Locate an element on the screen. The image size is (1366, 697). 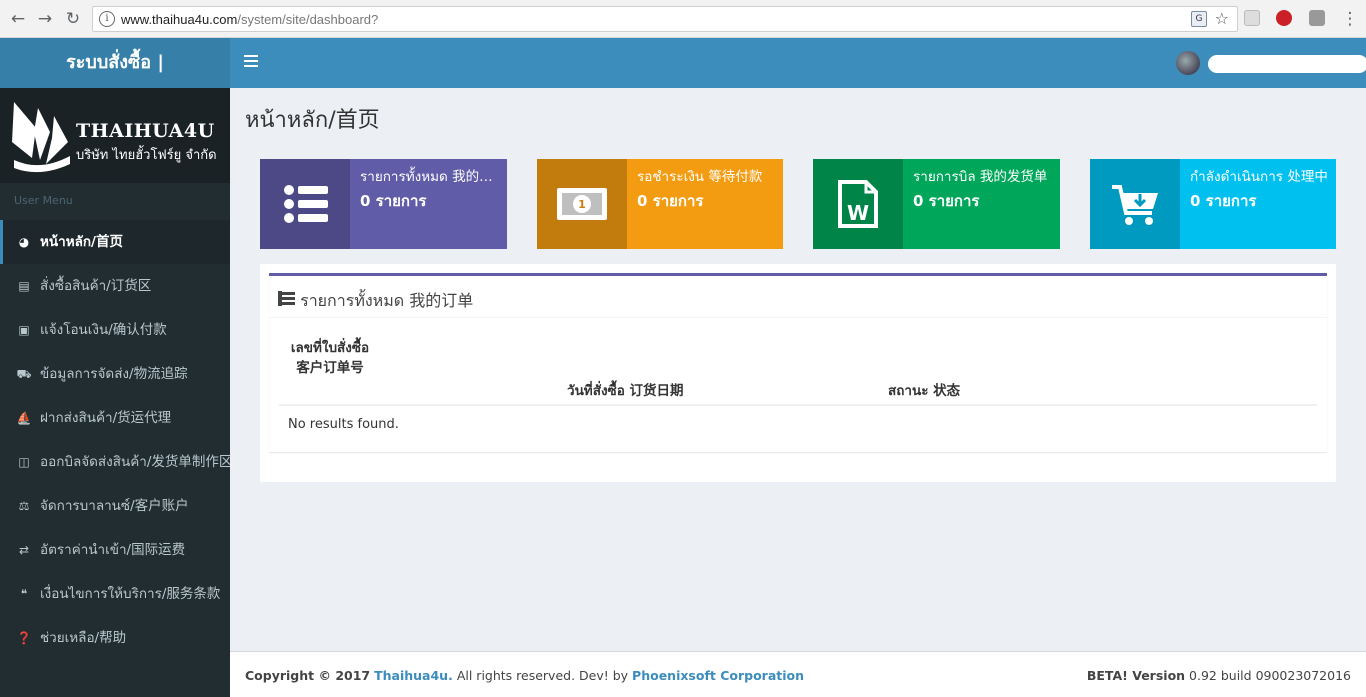
info-box-label: รายการบิล 我的发货单 is located at coordinates (980, 177).